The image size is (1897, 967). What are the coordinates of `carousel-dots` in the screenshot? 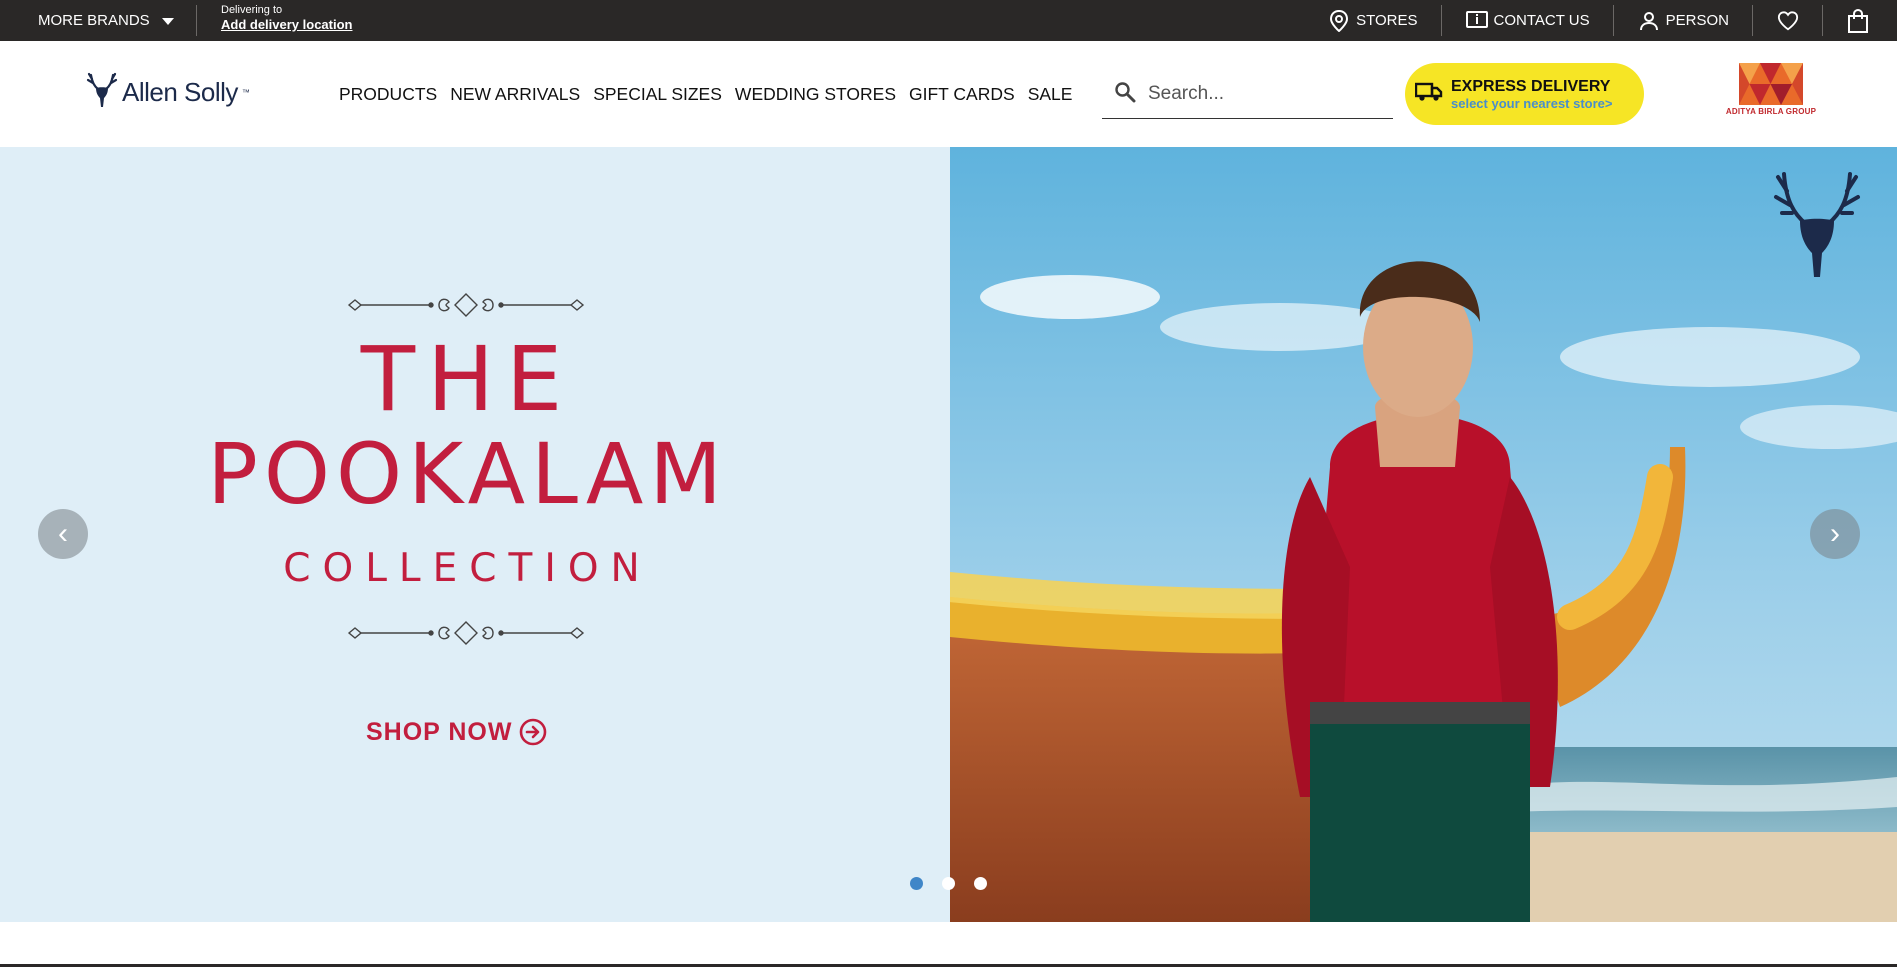 It's located at (948, 883).